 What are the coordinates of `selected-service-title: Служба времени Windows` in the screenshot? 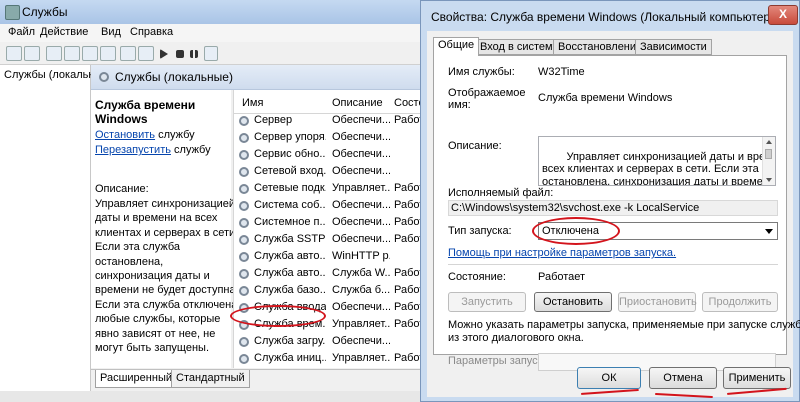 It's located at (145, 112).